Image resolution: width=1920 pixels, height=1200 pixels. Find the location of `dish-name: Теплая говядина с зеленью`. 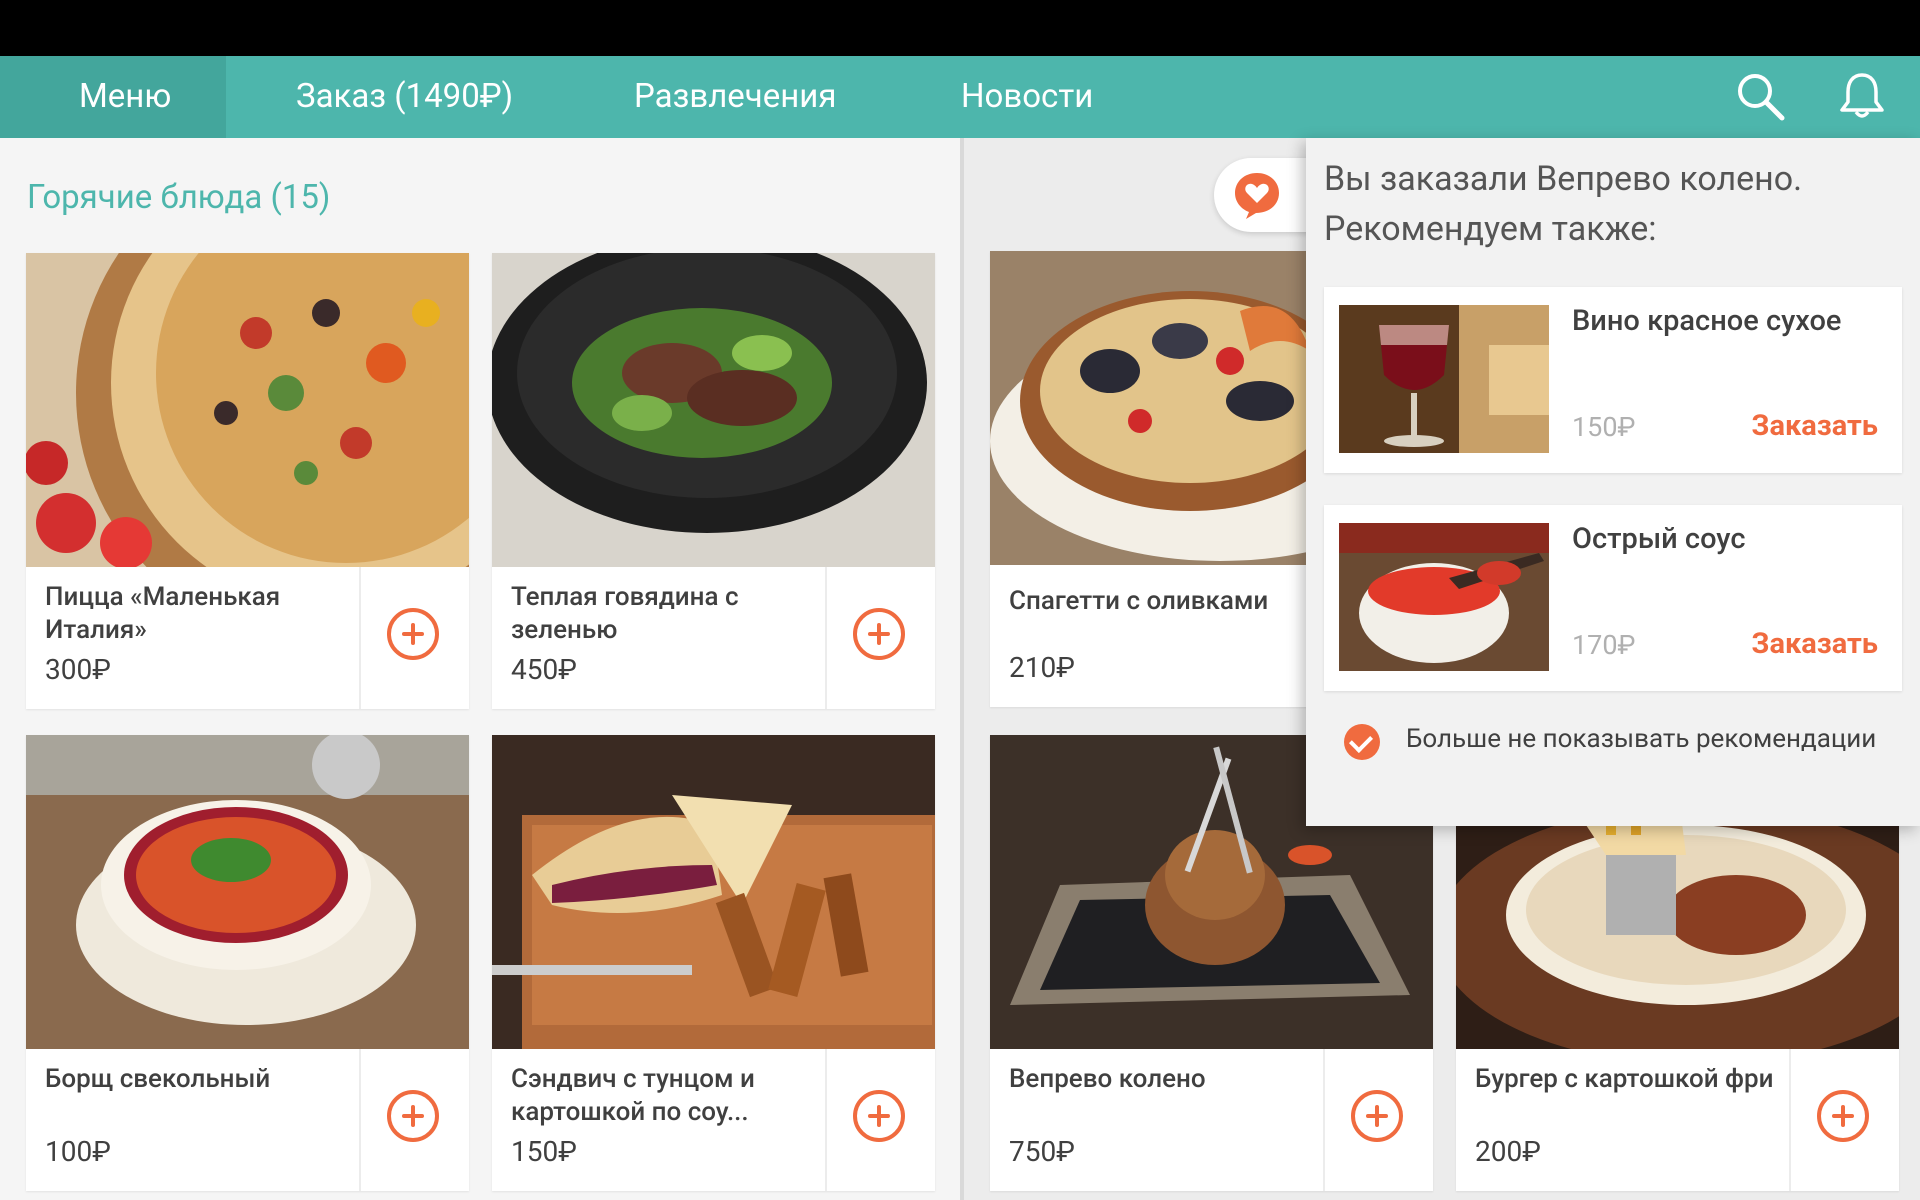

dish-name: Теплая говядина с зеленью is located at coordinates (625, 613).